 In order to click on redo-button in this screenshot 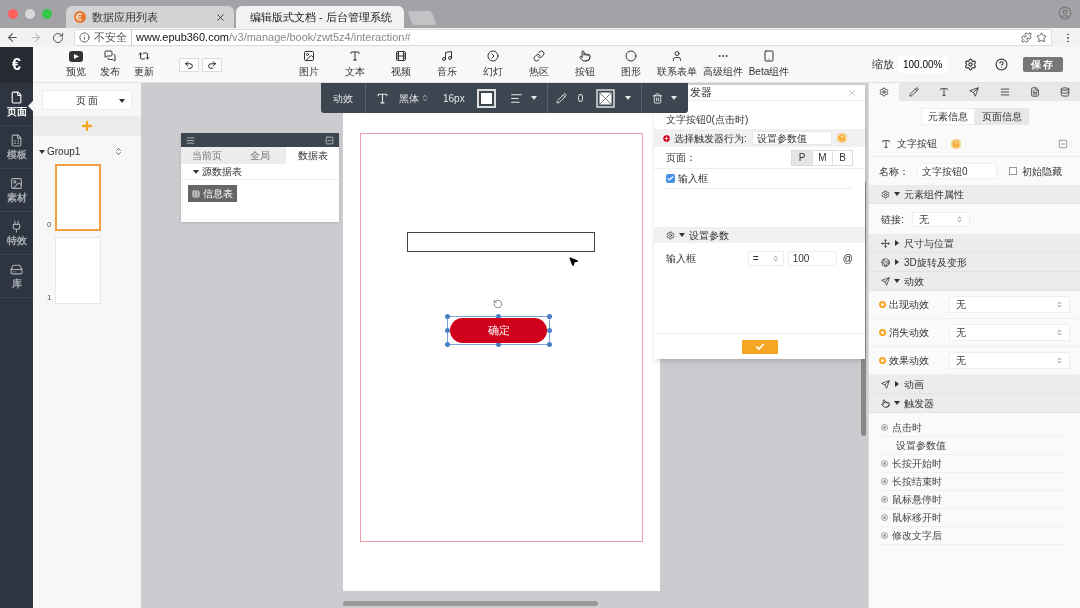, I will do `click(212, 64)`.